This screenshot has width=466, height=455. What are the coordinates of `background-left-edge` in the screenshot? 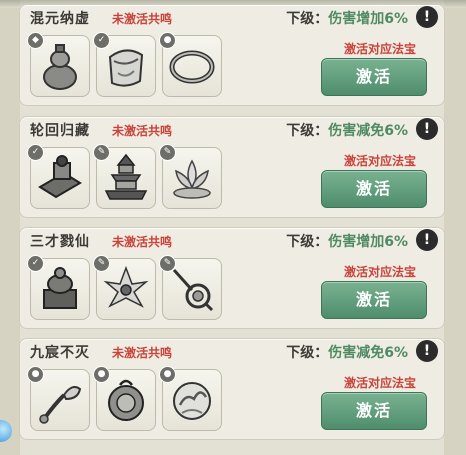 It's located at (10, 227).